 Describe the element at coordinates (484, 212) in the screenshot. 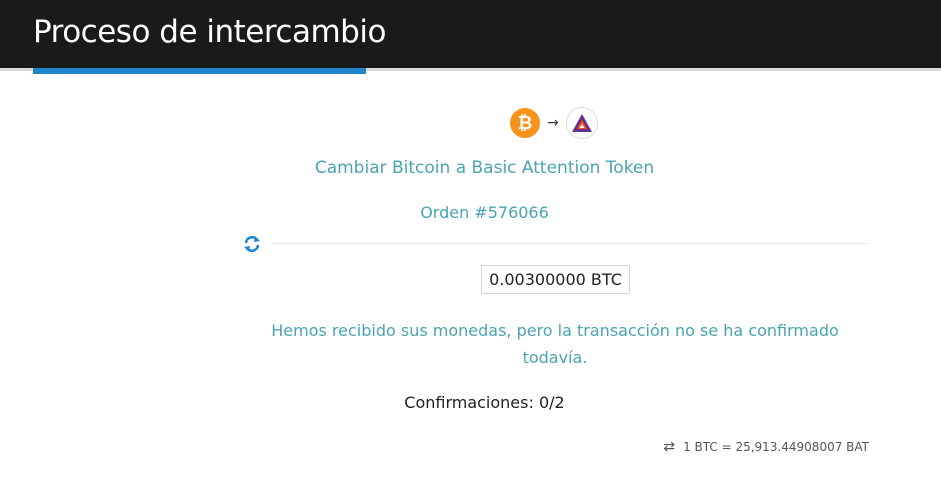

I see `order-number: Orden #576066` at that location.